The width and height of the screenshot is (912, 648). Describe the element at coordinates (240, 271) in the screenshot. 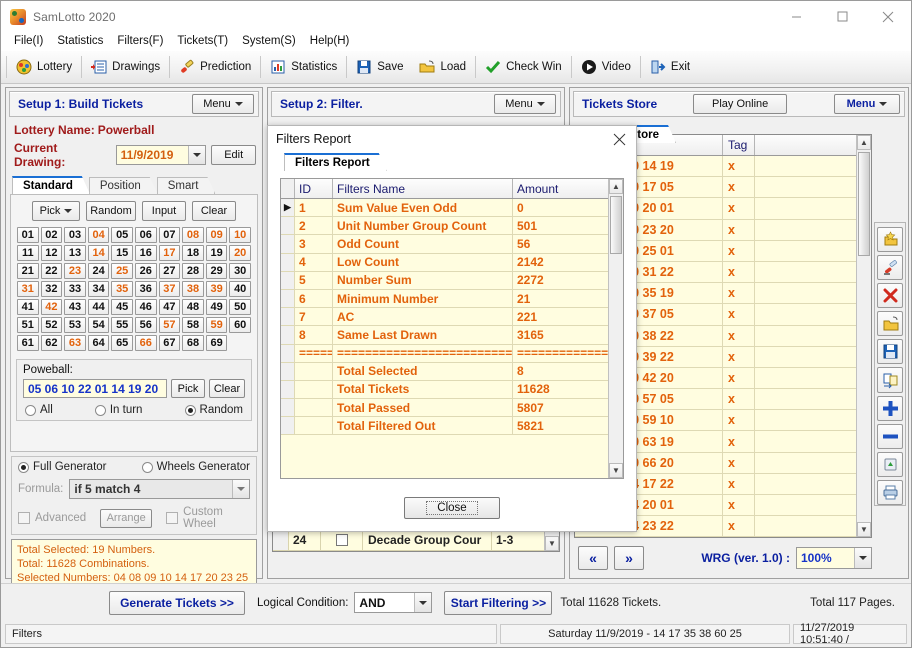

I see `number-cell: 30` at that location.